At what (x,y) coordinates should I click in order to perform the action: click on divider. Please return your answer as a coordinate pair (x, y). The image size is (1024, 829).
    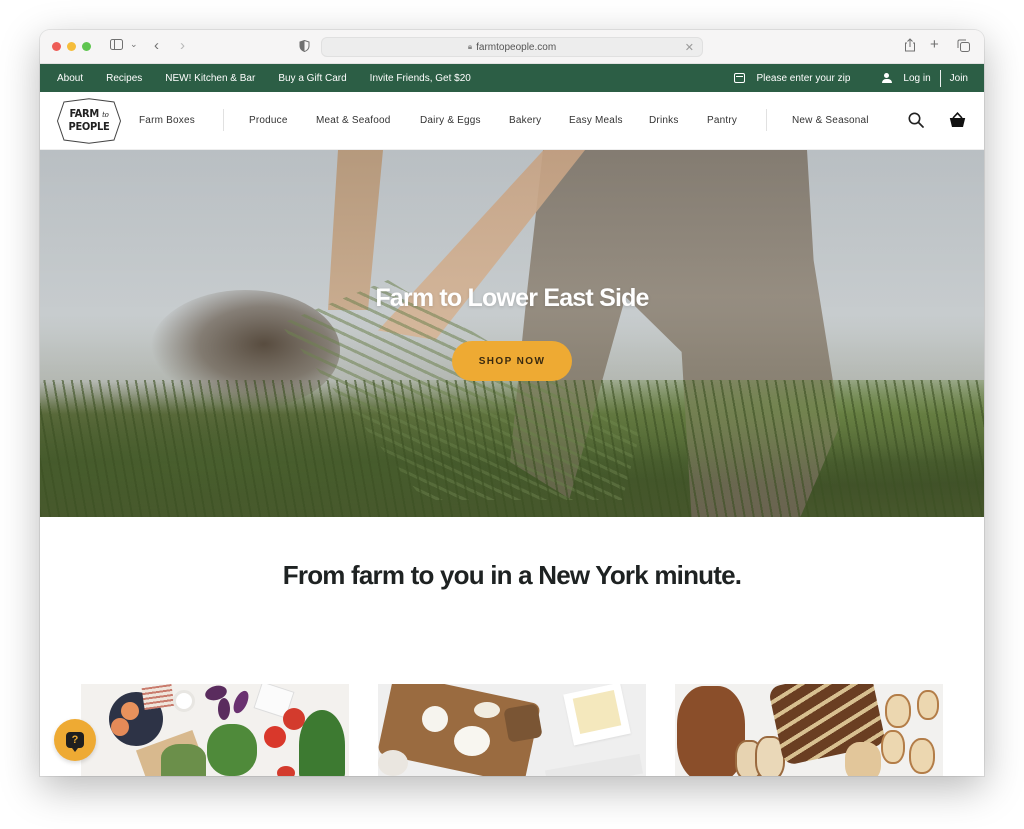
    Looking at the image, I should click on (940, 78).